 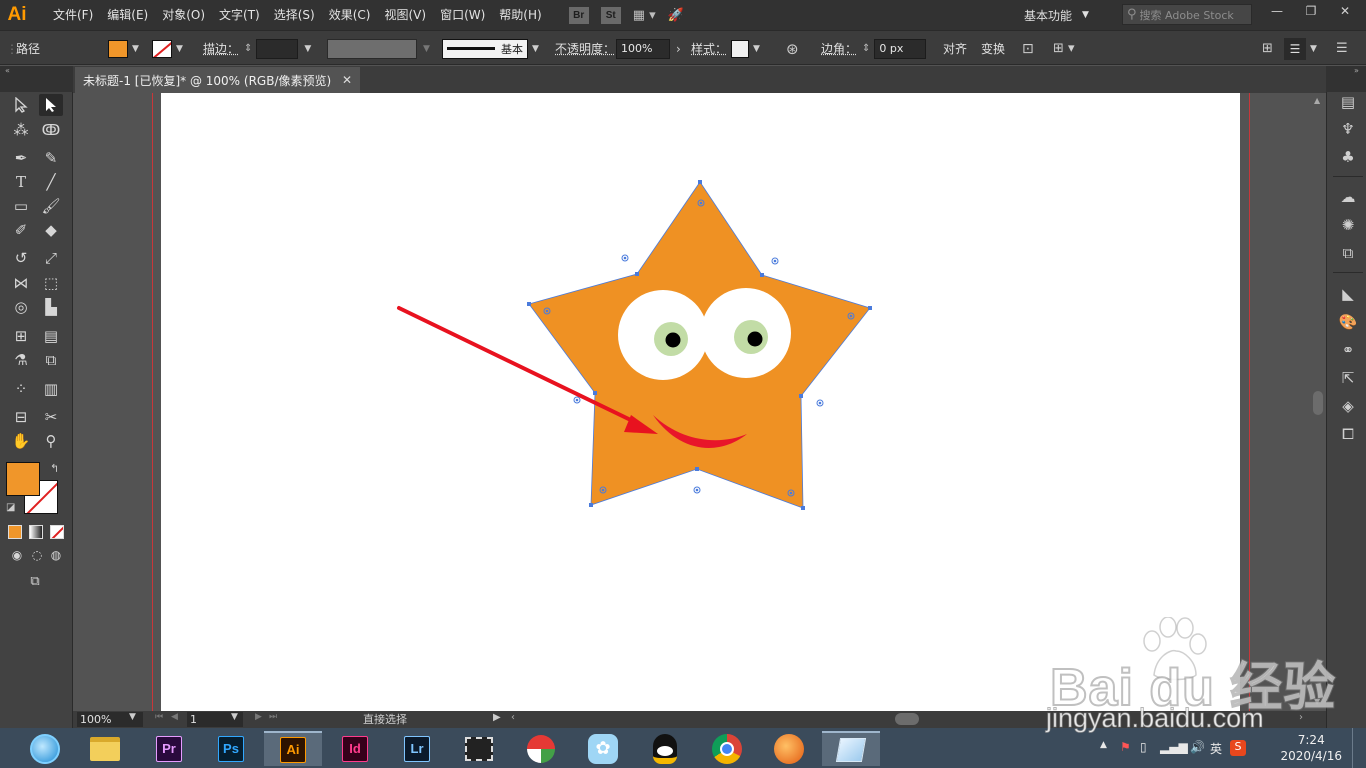 What do you see at coordinates (21, 360) in the screenshot?
I see `eyedropper-tool-icon: ⚗` at bounding box center [21, 360].